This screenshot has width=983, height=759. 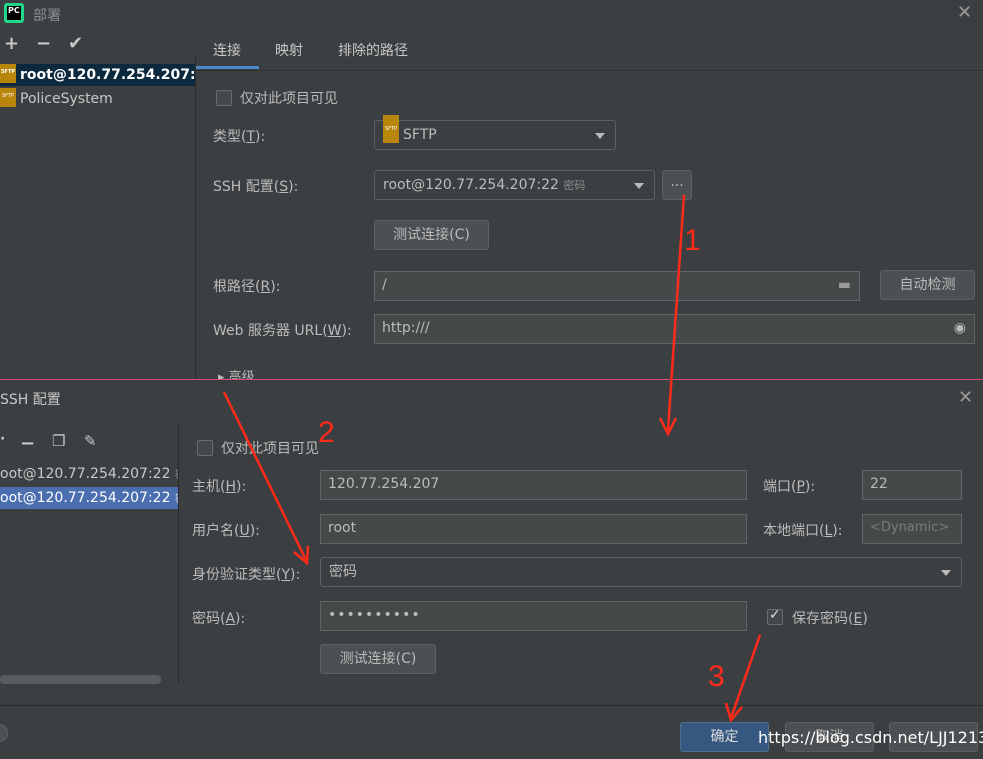 I want to click on annotation-number-3: 3, so click(x=716, y=676).